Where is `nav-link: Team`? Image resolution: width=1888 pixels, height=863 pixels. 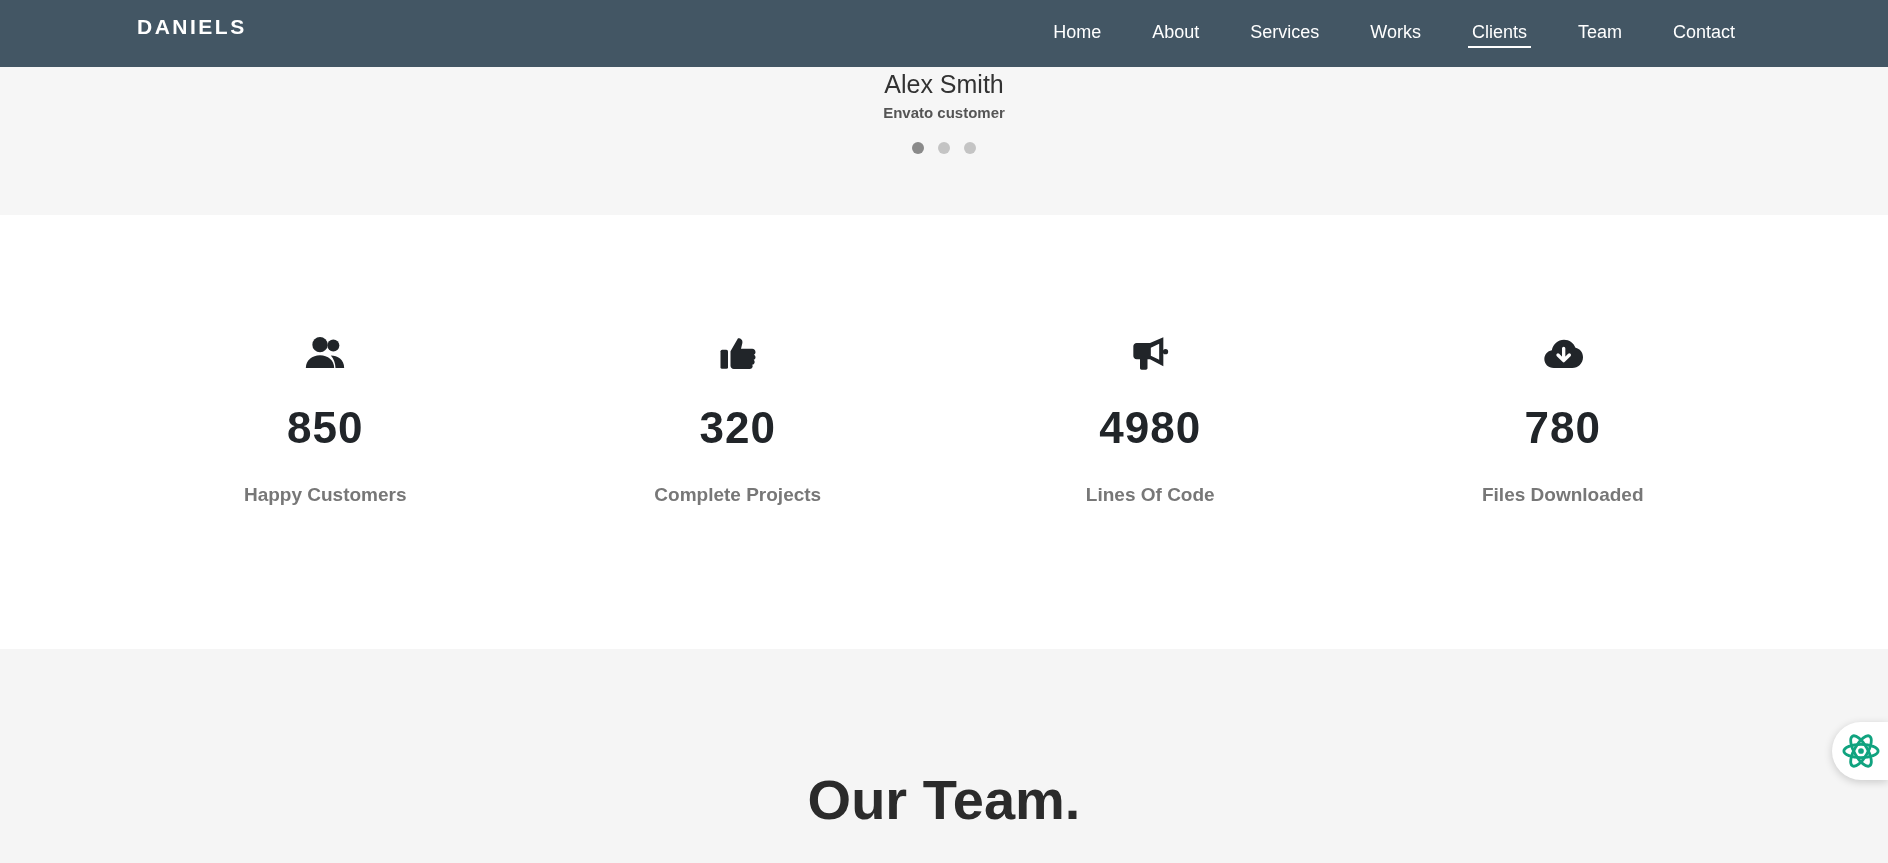
nav-link: Team is located at coordinates (1599, 33).